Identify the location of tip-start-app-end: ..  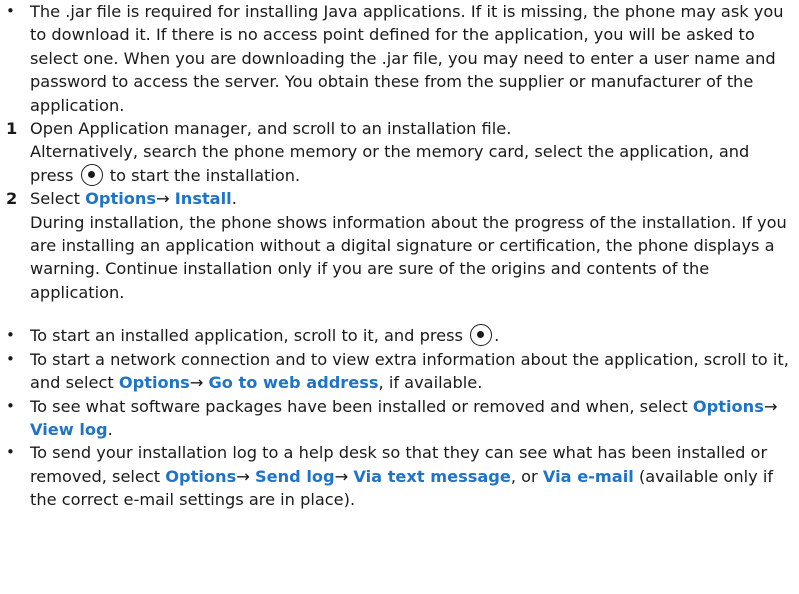
(497, 336).